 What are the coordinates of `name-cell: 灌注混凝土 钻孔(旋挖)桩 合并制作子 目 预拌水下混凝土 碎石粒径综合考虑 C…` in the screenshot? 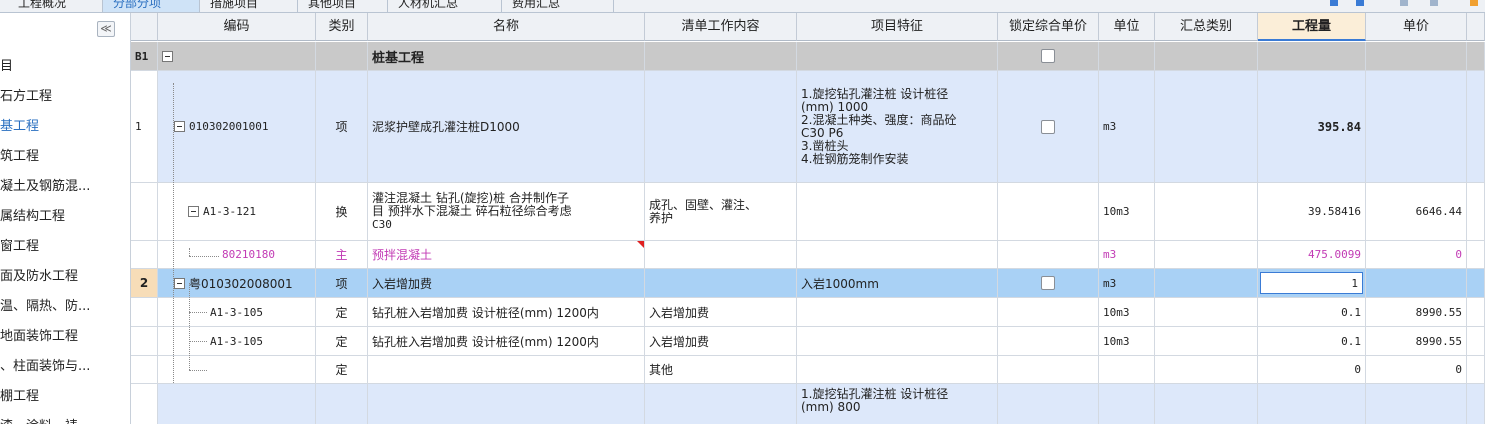 It's located at (506, 212).